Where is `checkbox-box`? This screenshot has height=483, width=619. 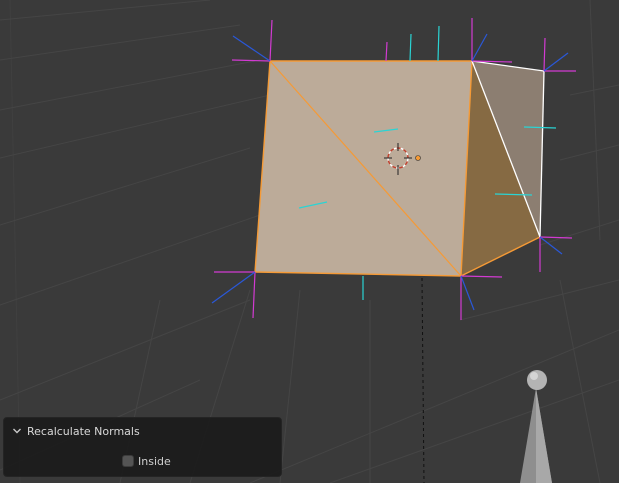
checkbox-box is located at coordinates (128, 461).